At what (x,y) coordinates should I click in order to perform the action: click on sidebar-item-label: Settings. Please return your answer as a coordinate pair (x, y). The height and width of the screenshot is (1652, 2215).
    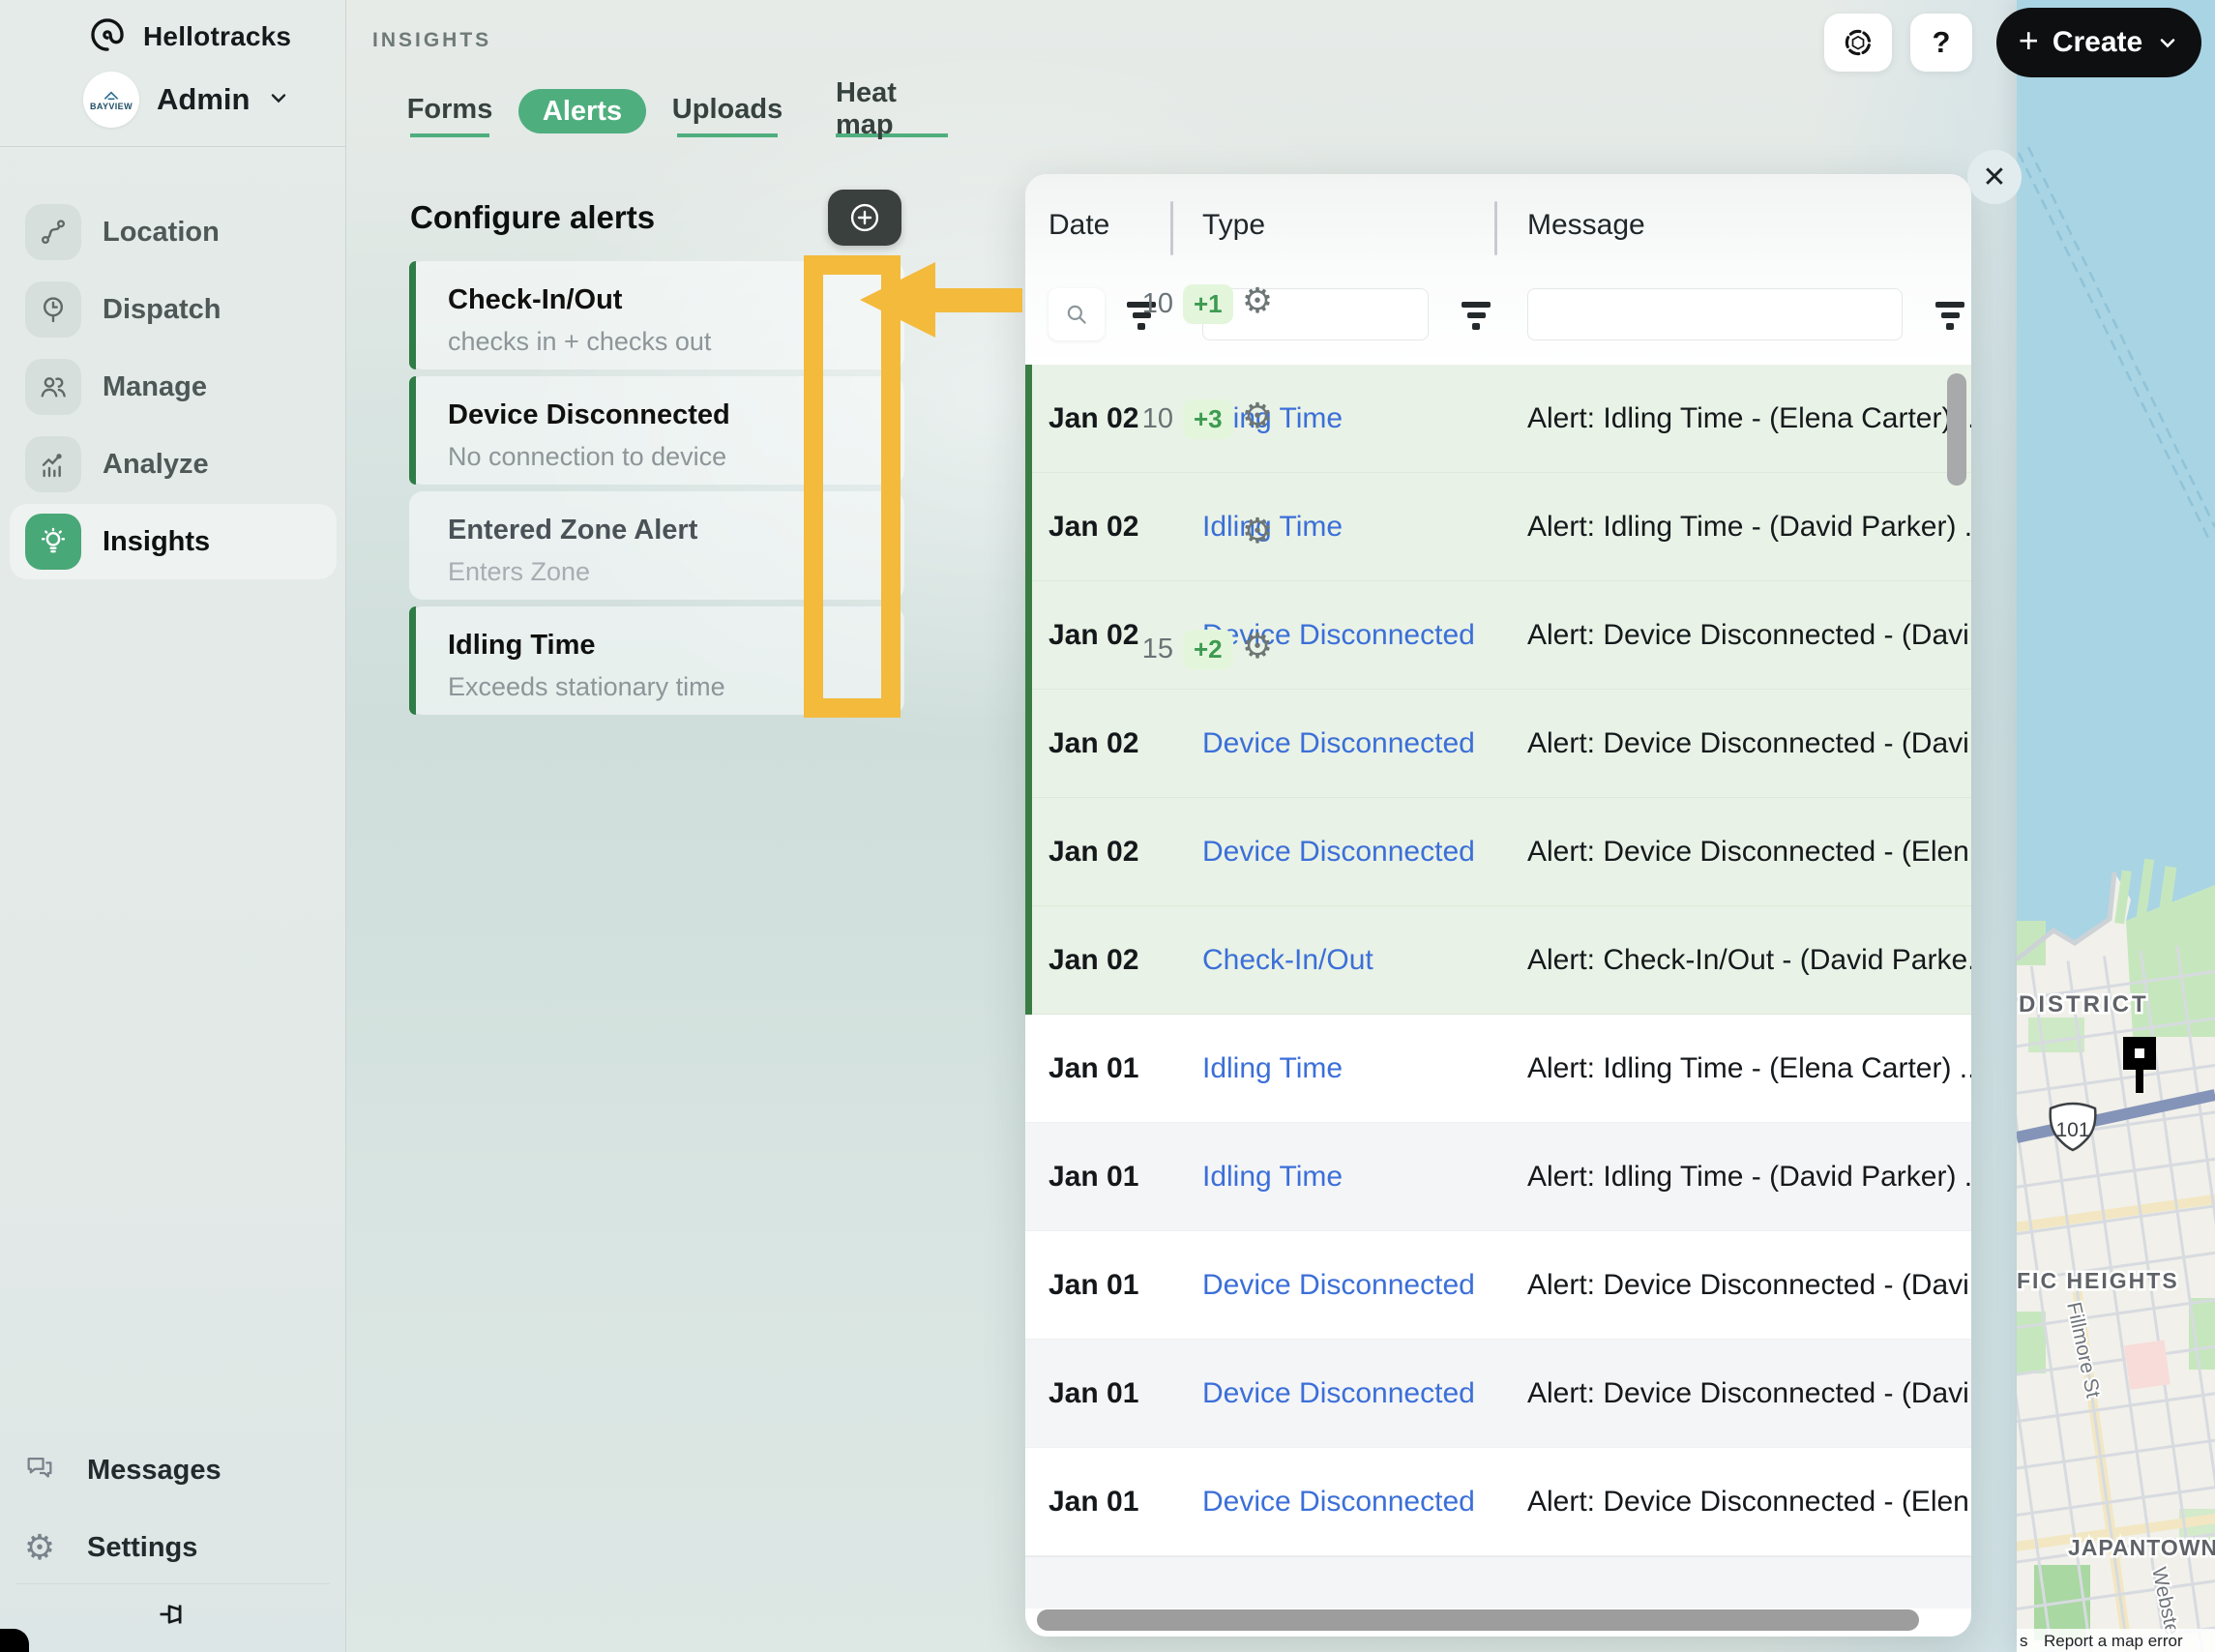
    Looking at the image, I should click on (142, 1547).